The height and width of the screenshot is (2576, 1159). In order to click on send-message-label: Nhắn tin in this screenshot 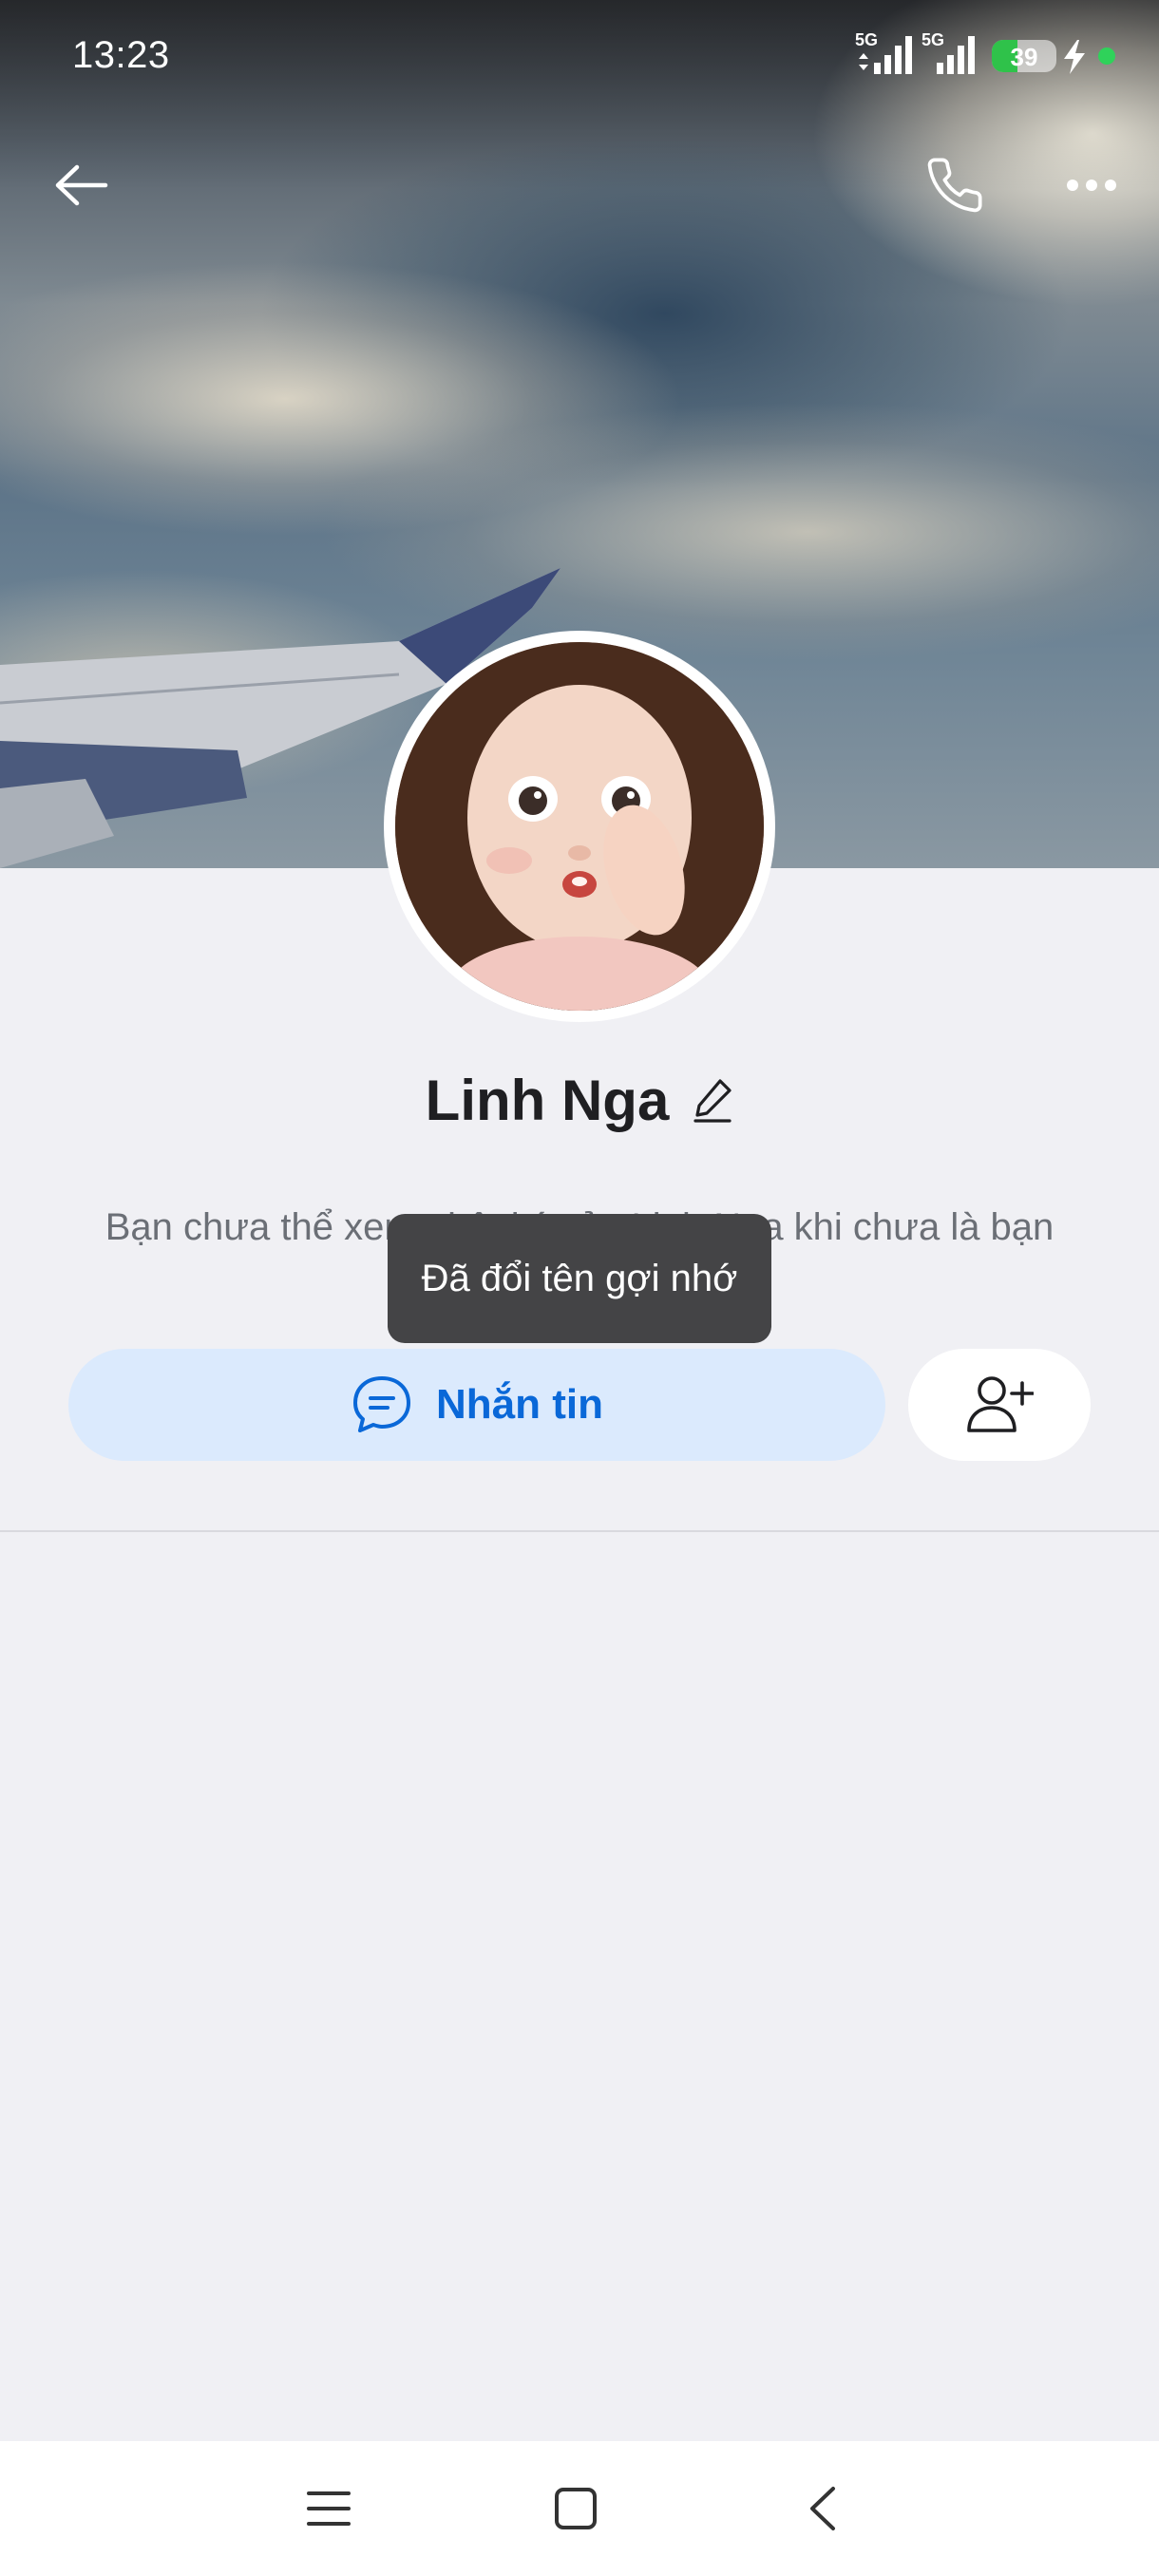, I will do `click(519, 1404)`.